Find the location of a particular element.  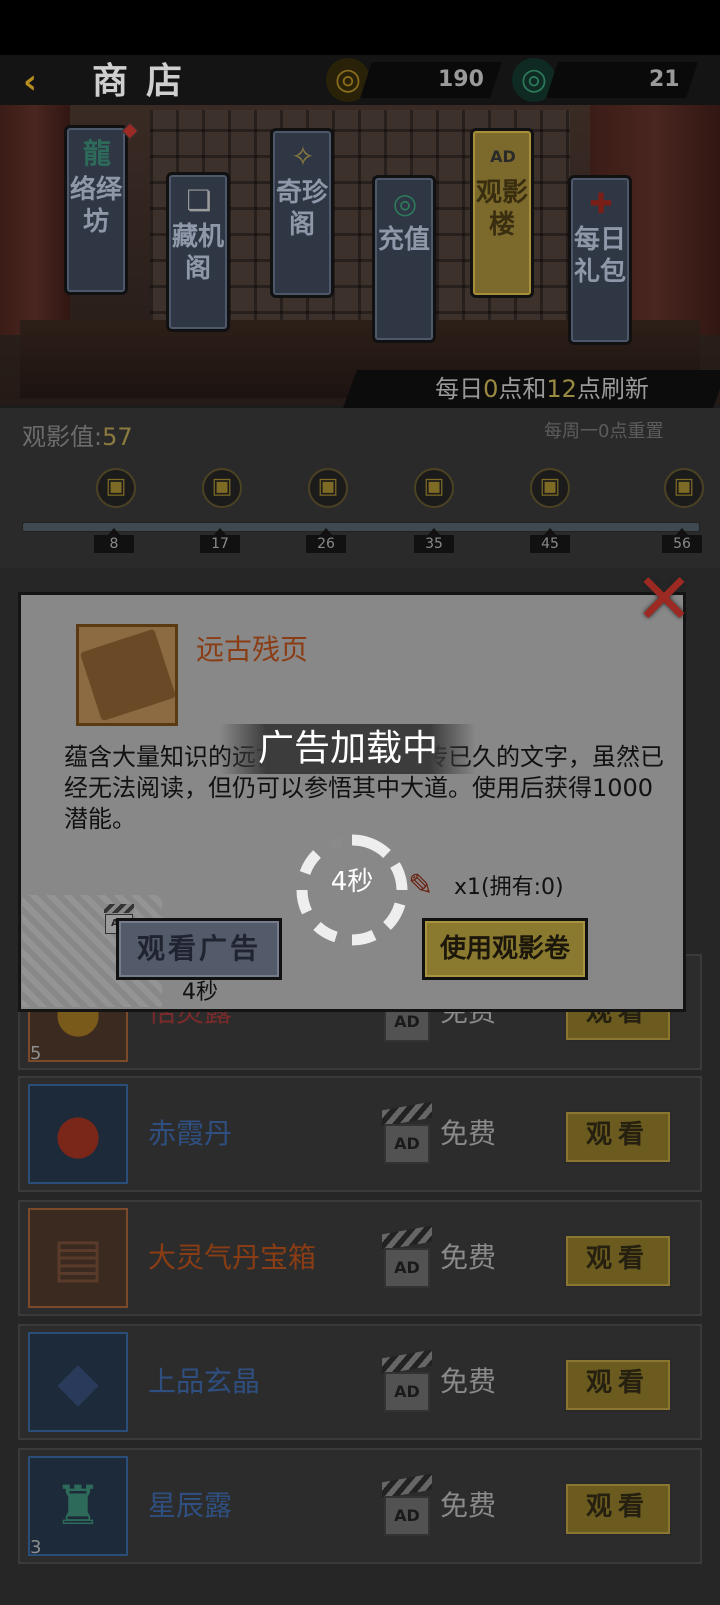

ancient-page-scroll is located at coordinates (128, 675).